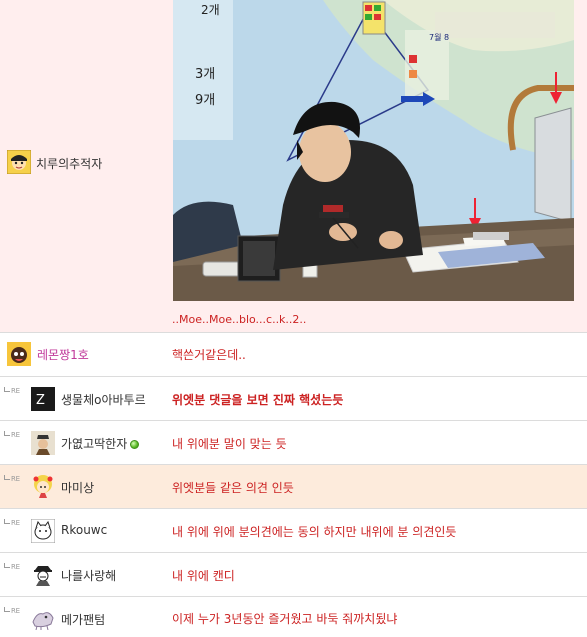  I want to click on comment-row: RE Z 생물체o아바투르 위엣분 댓글을 보면 진짜 핵셨는듯, so click(293, 399).